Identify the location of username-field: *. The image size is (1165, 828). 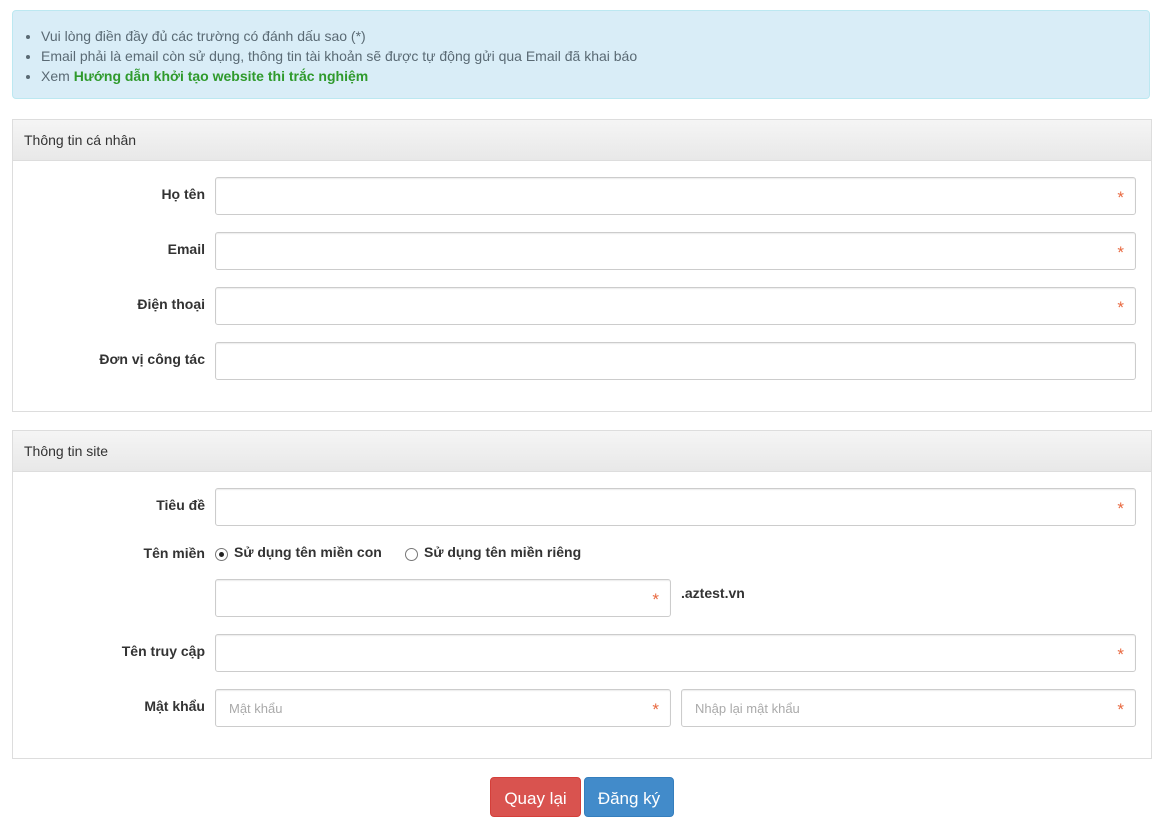
(675, 653).